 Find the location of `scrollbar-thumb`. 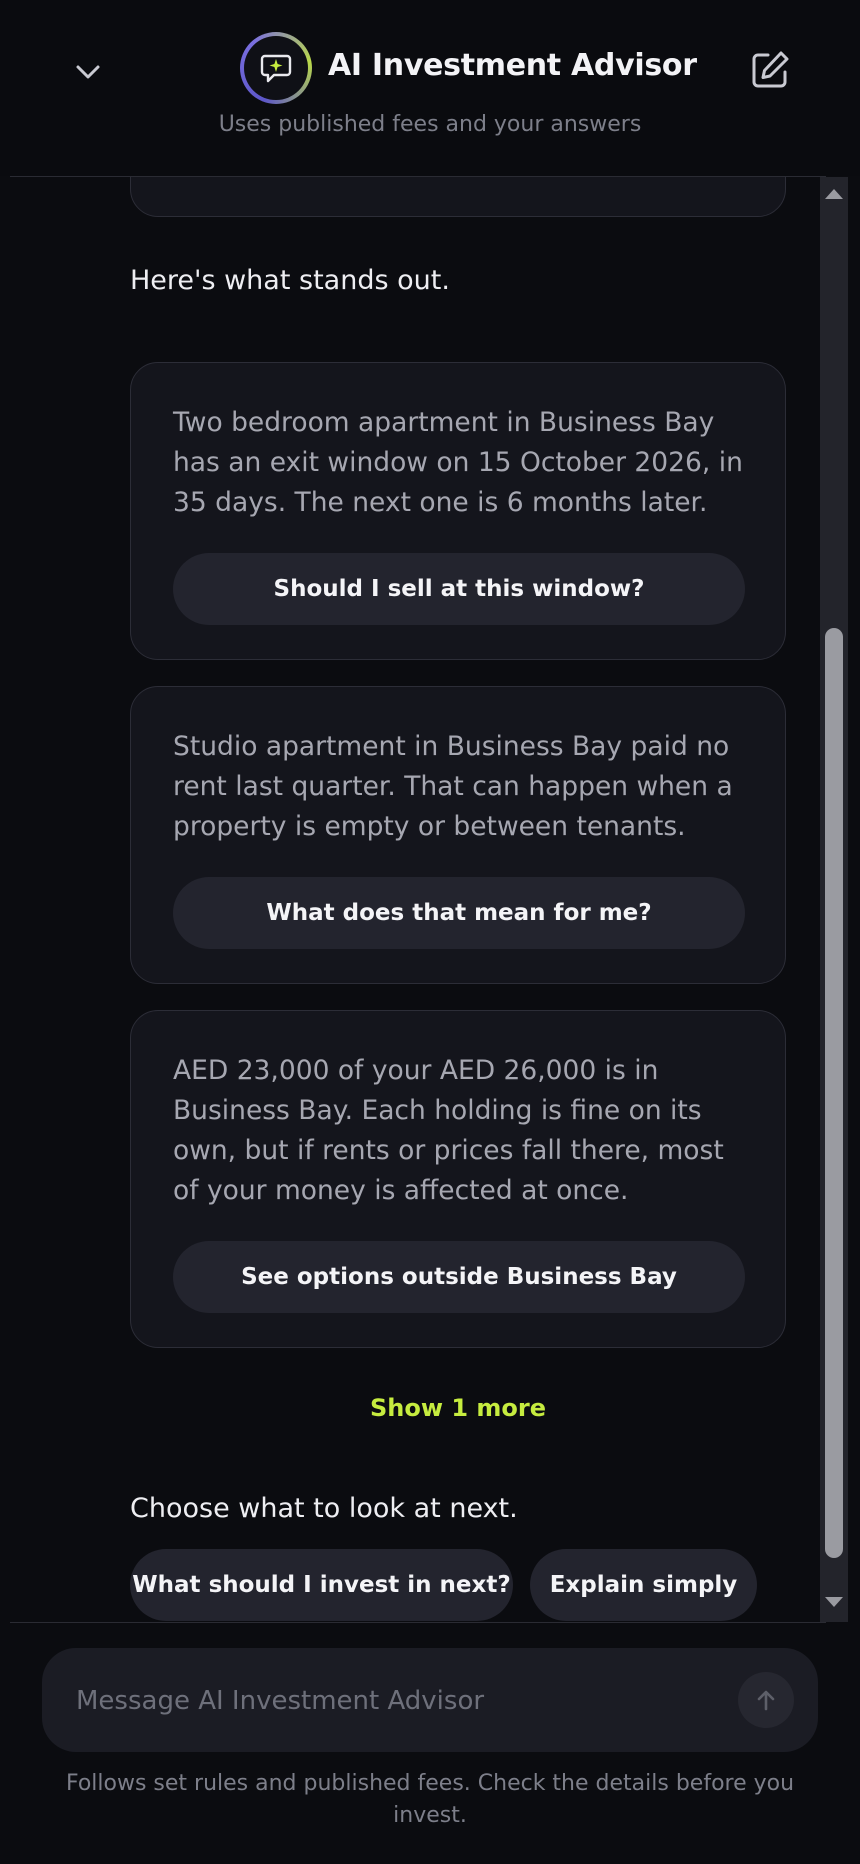

scrollbar-thumb is located at coordinates (834, 1093).